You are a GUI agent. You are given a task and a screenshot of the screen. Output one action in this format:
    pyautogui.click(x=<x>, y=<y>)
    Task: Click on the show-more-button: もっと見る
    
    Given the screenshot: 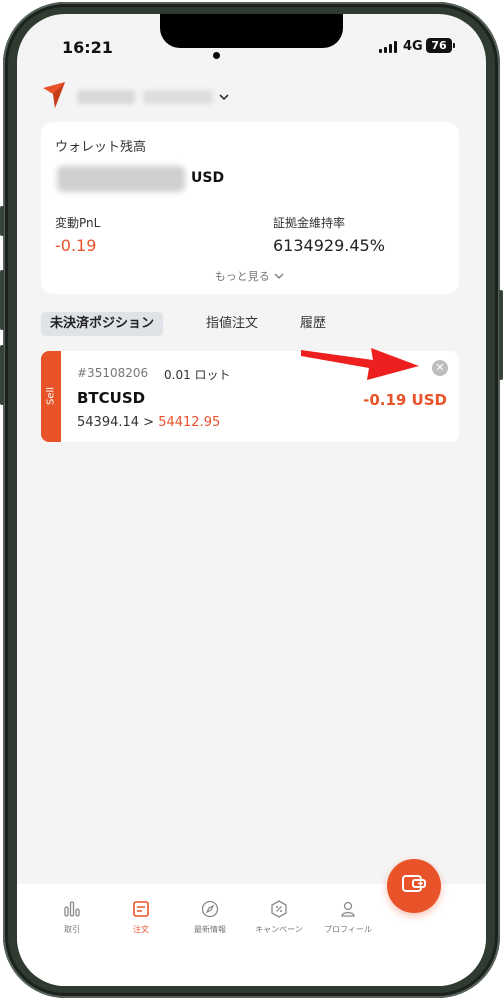 What is the action you would take?
    pyautogui.click(x=250, y=276)
    